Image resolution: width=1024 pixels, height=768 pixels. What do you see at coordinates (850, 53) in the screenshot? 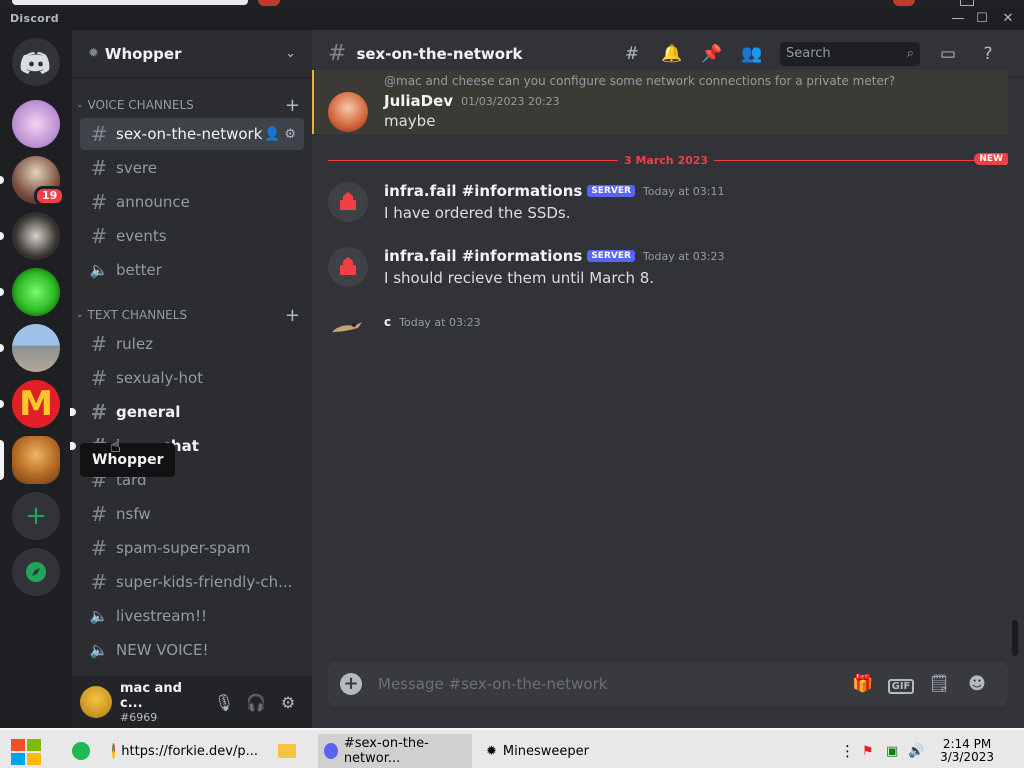
I see `search-box: Search ⌕` at bounding box center [850, 53].